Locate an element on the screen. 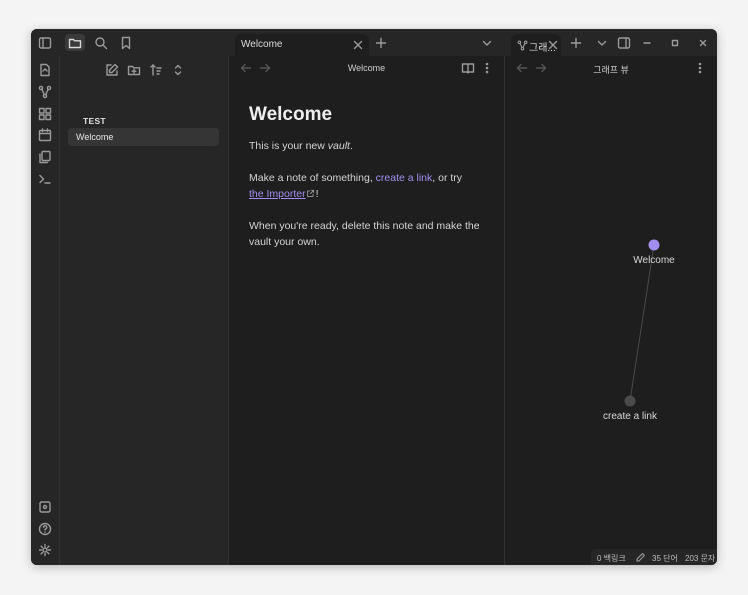 This screenshot has height=595, width=748. internal-link: create a link is located at coordinates (404, 178).